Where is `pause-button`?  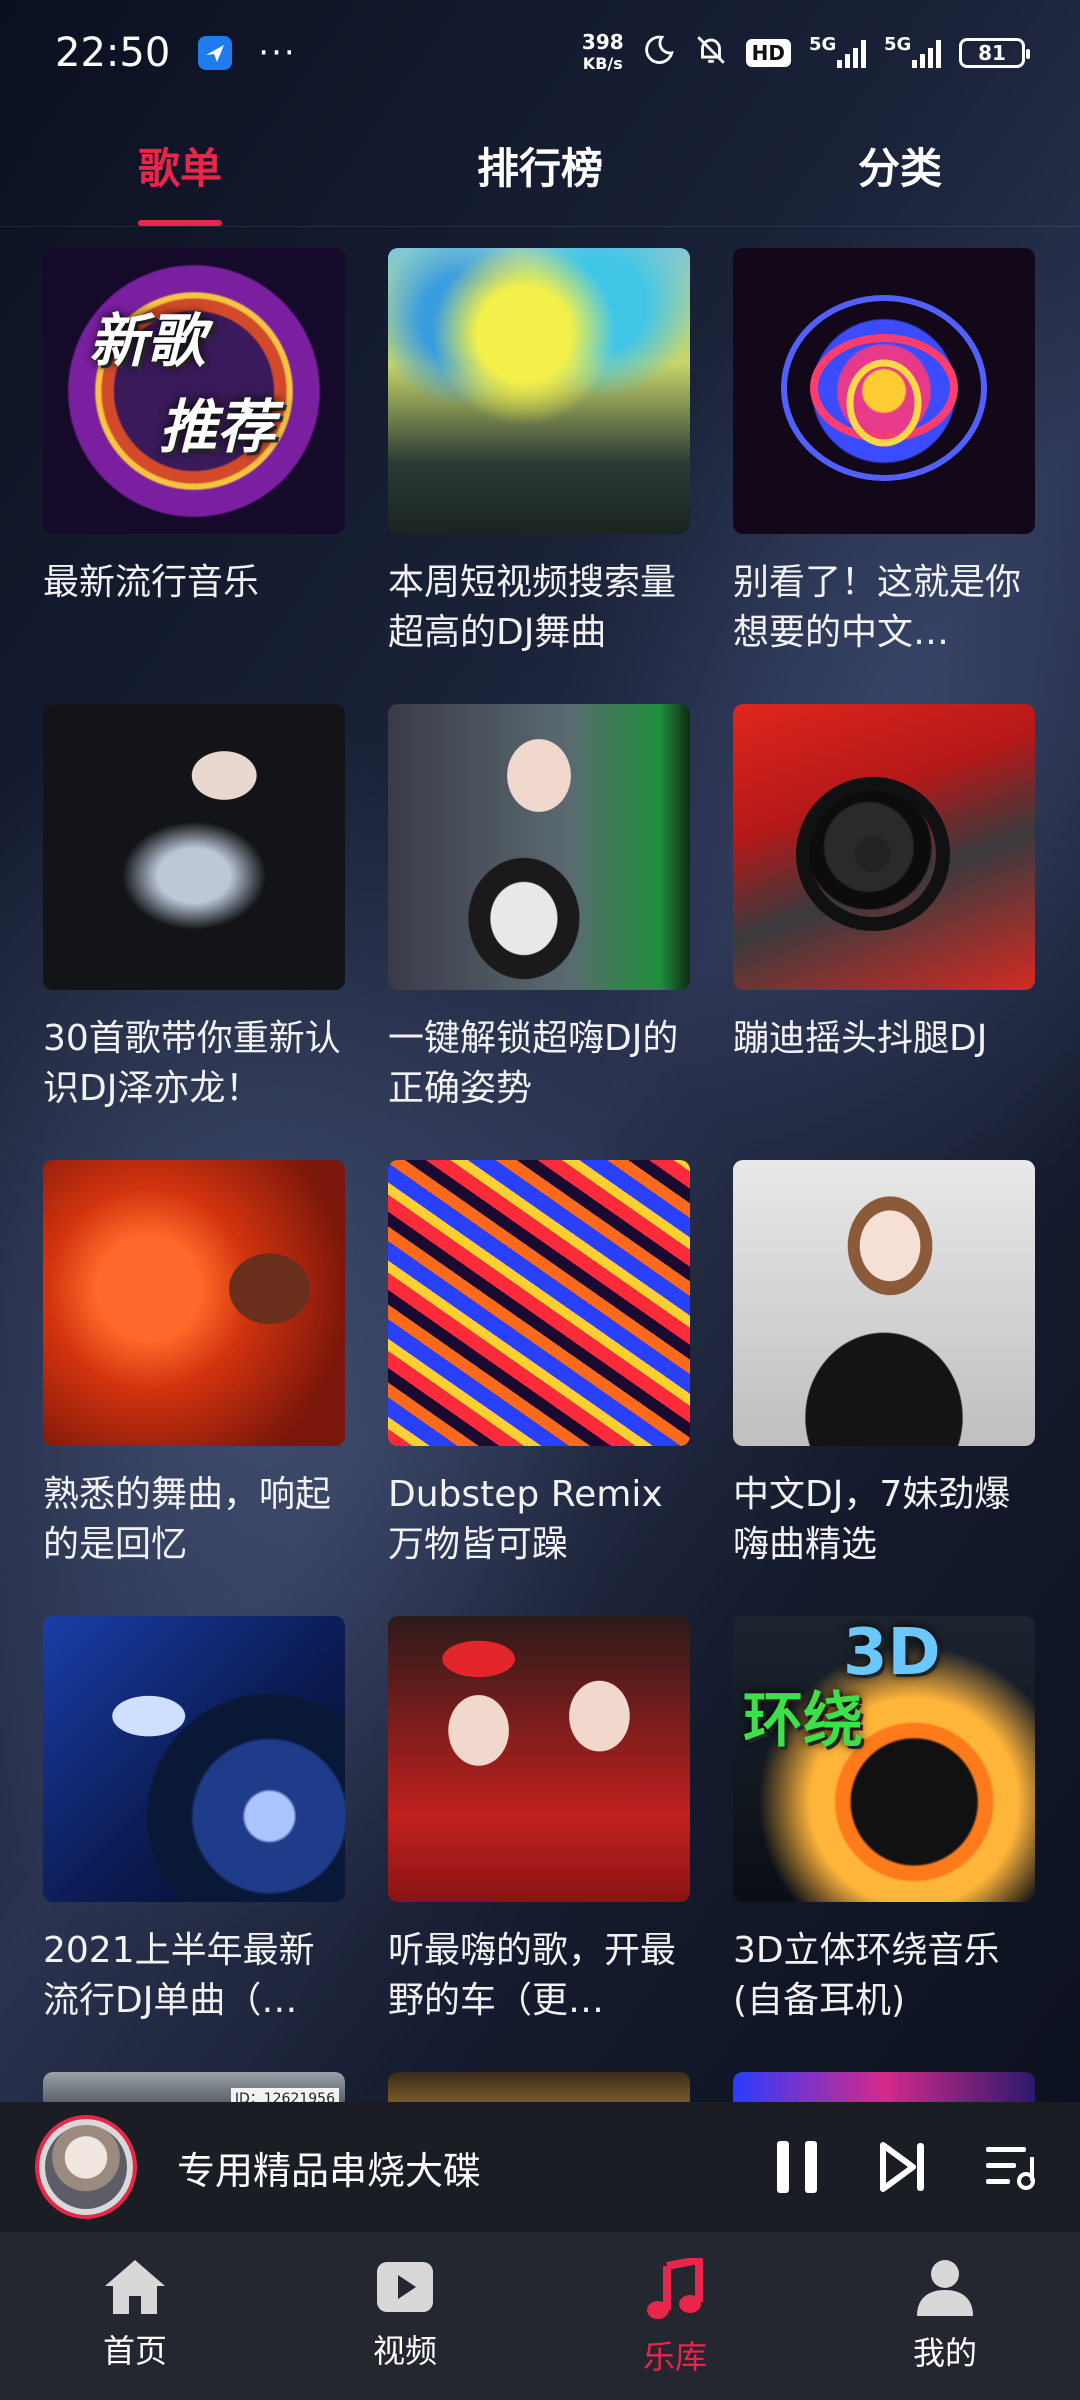 pause-button is located at coordinates (797, 2167).